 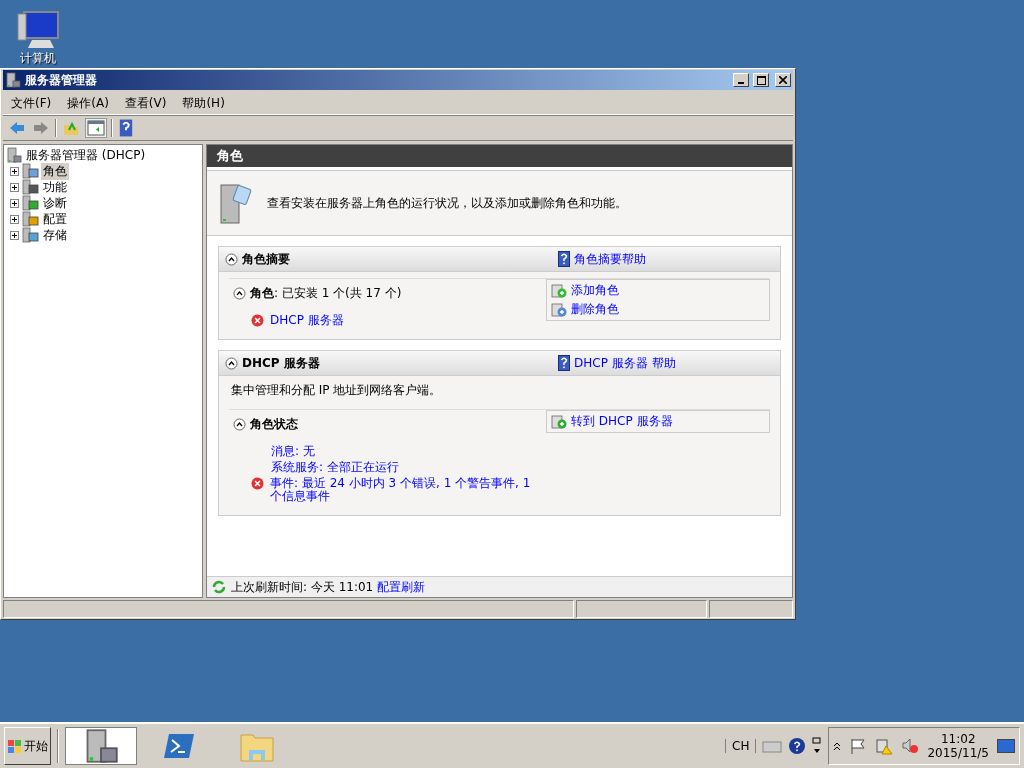 What do you see at coordinates (38, 58) in the screenshot?
I see `desktop-icon-label: 计算机` at bounding box center [38, 58].